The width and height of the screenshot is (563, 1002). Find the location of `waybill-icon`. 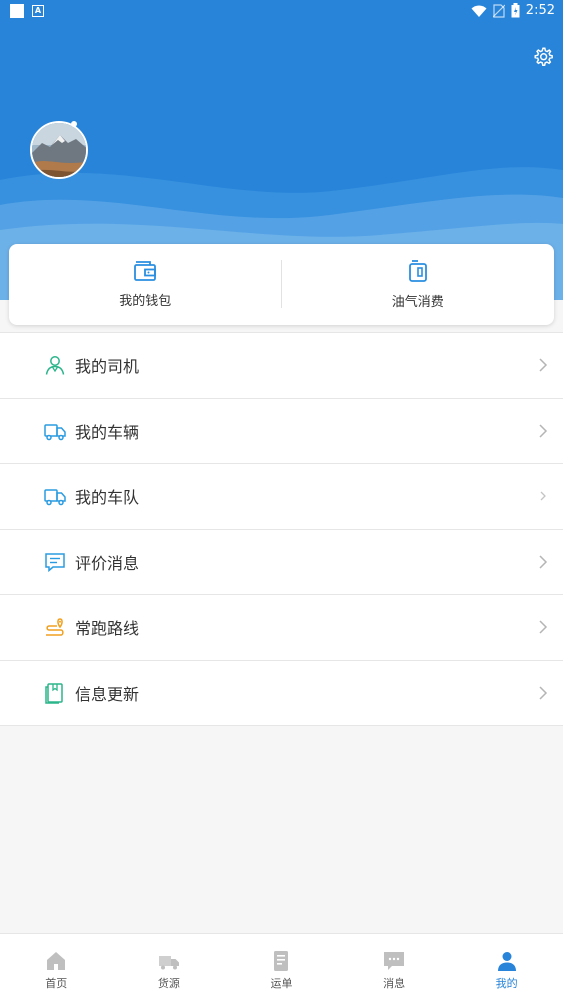

waybill-icon is located at coordinates (281, 961).